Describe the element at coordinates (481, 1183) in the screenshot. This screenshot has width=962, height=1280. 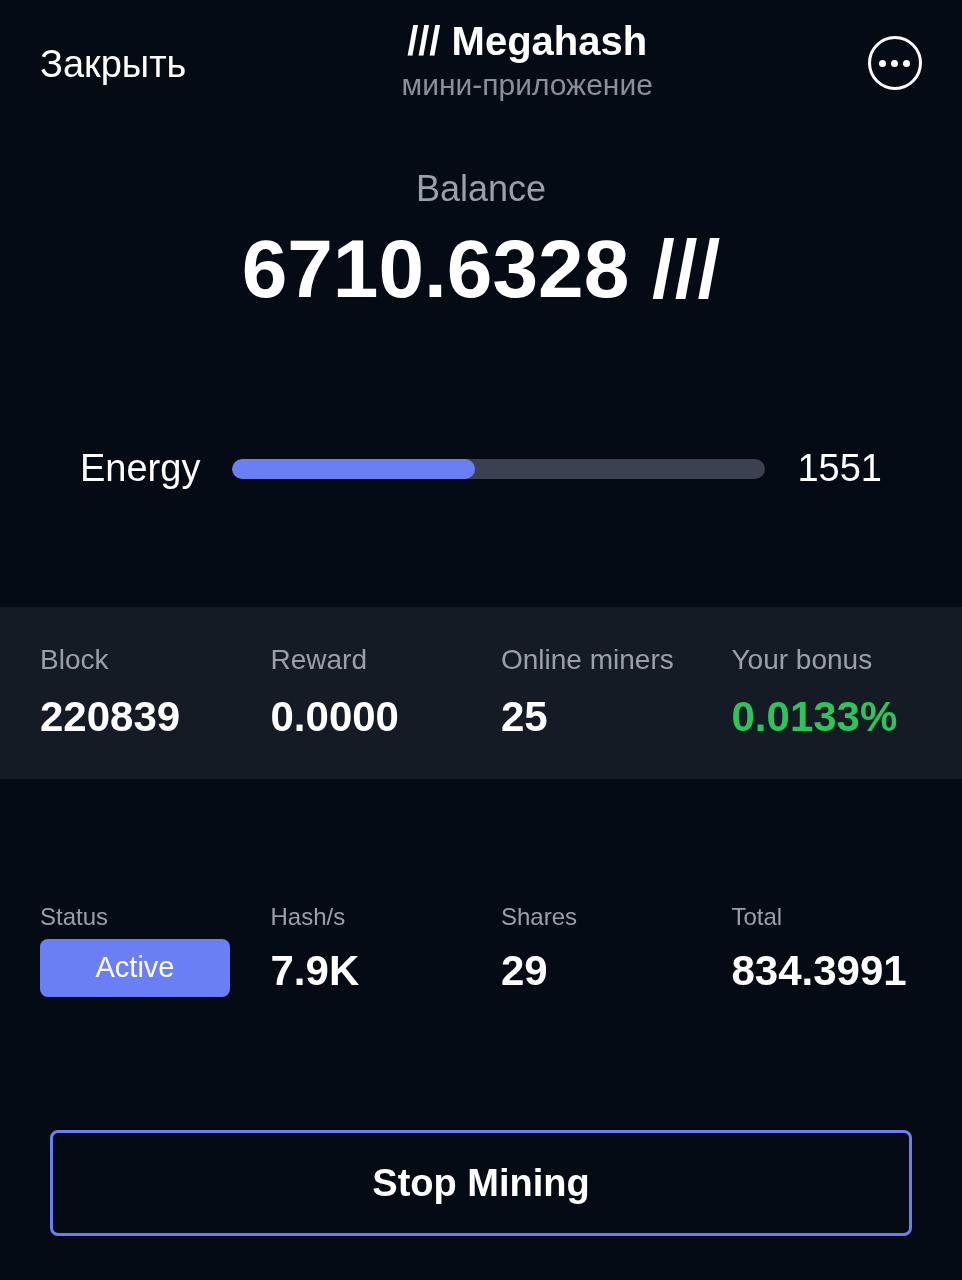
I see `stop-mining-button: Stop Mining` at that location.